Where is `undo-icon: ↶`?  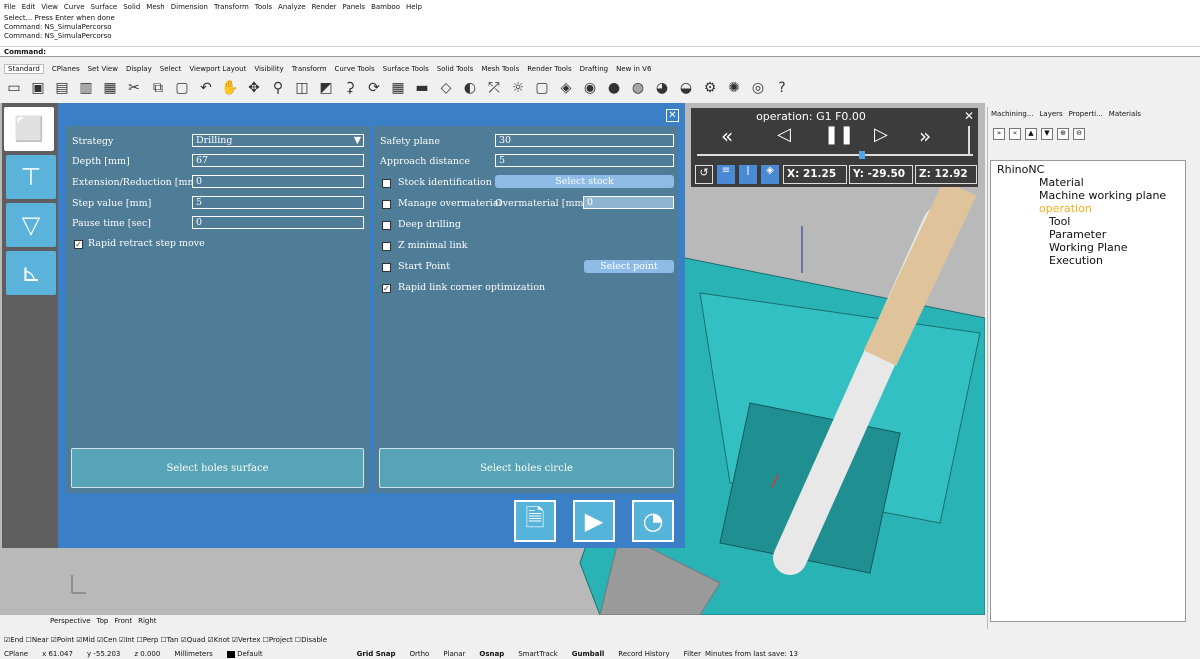 undo-icon: ↶ is located at coordinates (206, 88).